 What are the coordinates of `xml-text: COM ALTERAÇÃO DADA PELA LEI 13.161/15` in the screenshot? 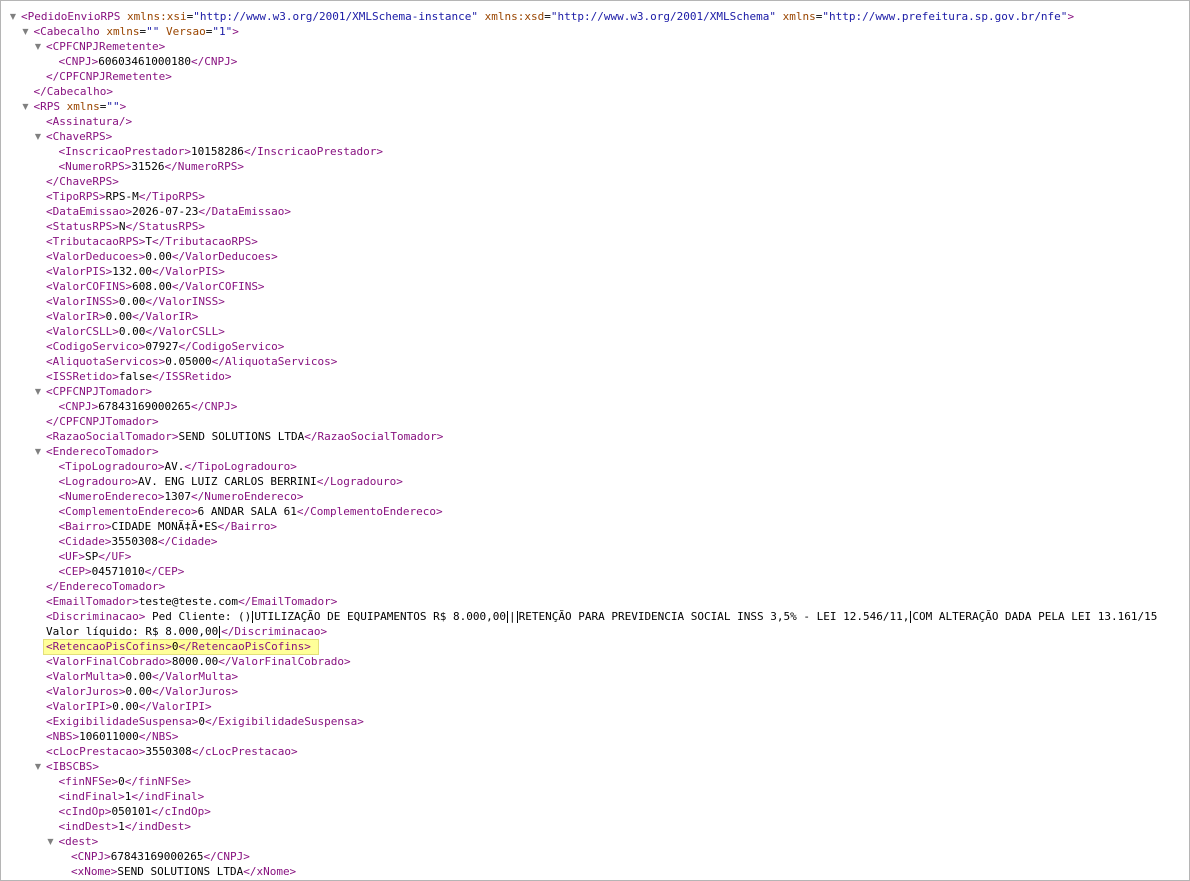 It's located at (1035, 616).